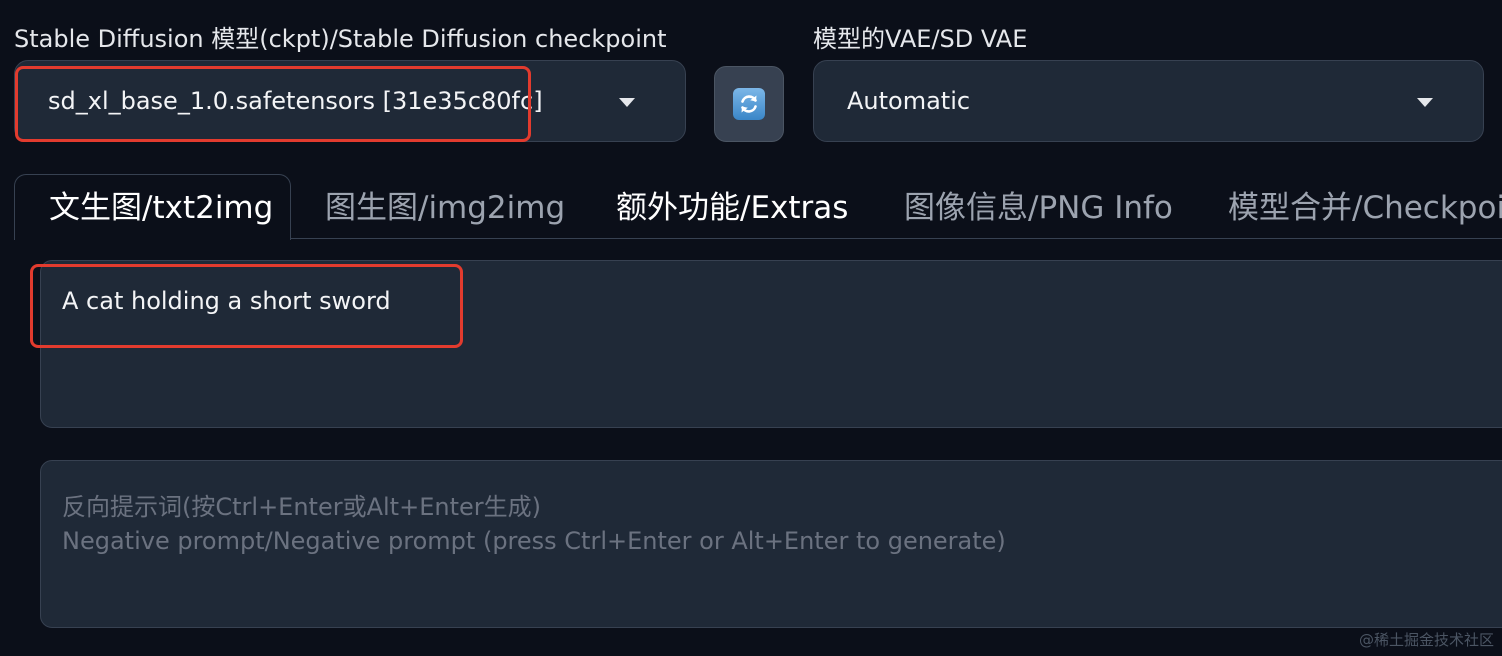 This screenshot has width=1502, height=656. Describe the element at coordinates (920, 39) in the screenshot. I see `vae-label: 模型的VAE/SD VAE` at that location.